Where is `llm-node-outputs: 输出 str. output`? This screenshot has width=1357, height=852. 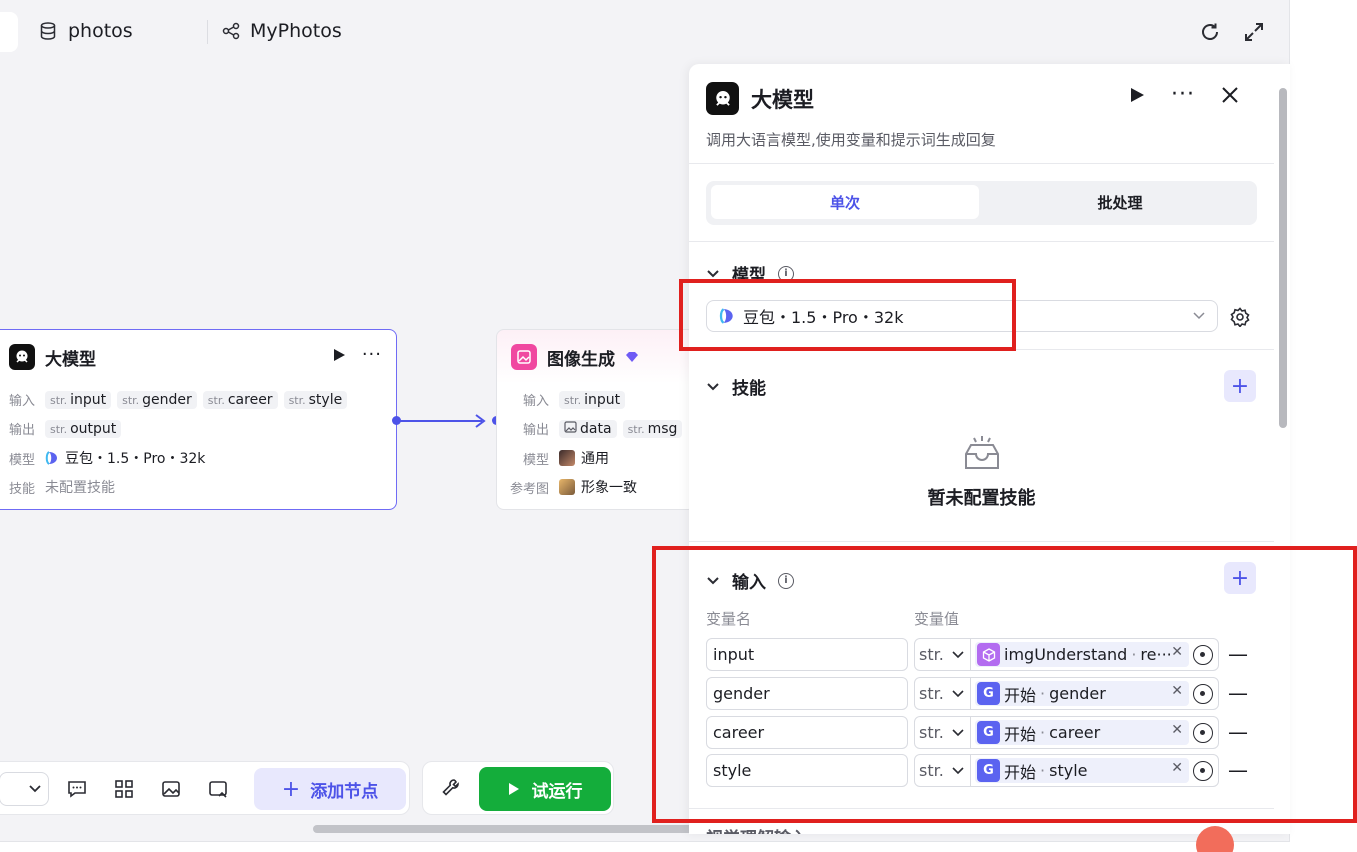
llm-node-outputs: 输出 str. output is located at coordinates (65, 428).